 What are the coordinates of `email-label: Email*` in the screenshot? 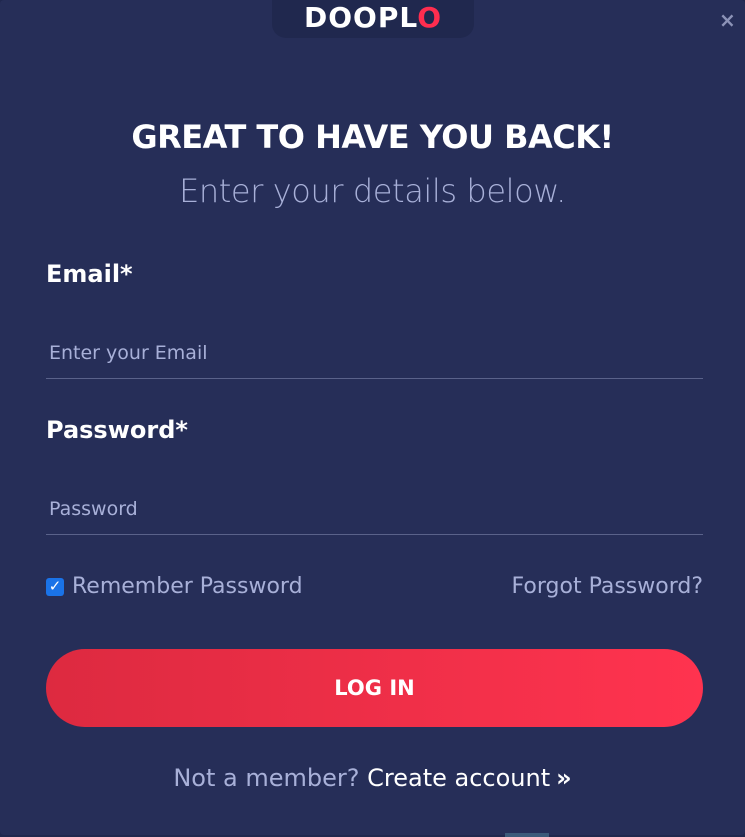 It's located at (89, 274).